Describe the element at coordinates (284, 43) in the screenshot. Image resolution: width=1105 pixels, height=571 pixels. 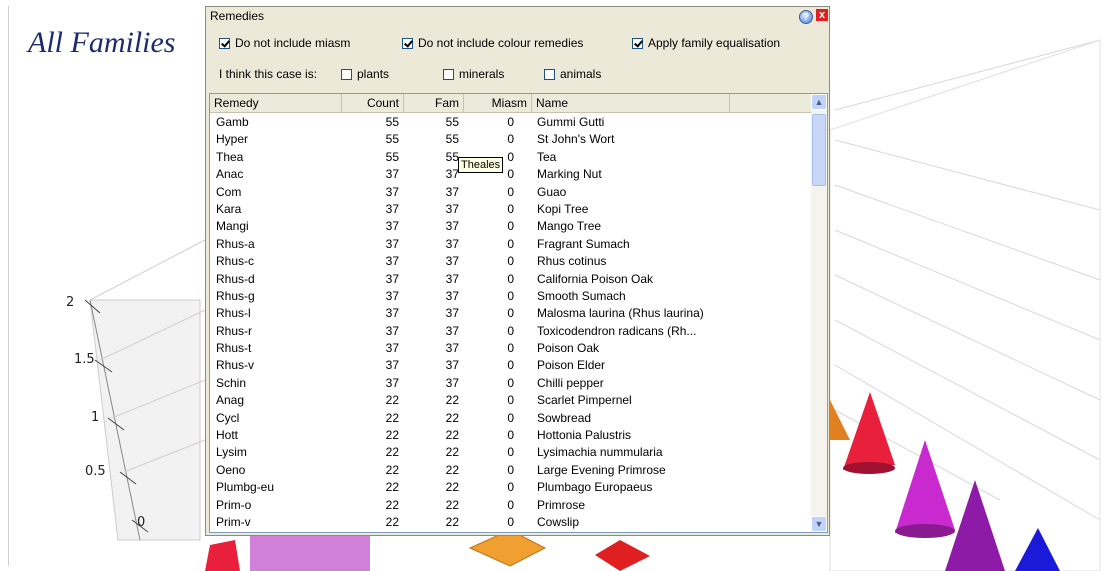
I see `checkbox-no-miasm: Do not include miasm` at that location.